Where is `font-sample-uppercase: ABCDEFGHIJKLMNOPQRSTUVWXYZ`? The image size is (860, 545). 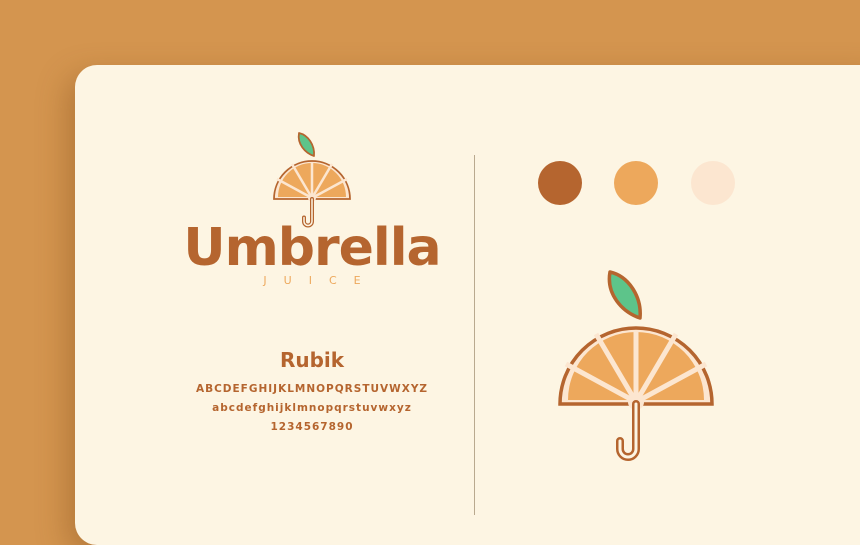 font-sample-uppercase: ABCDEFGHIJKLMNOPQRSTUVWXYZ is located at coordinates (312, 389).